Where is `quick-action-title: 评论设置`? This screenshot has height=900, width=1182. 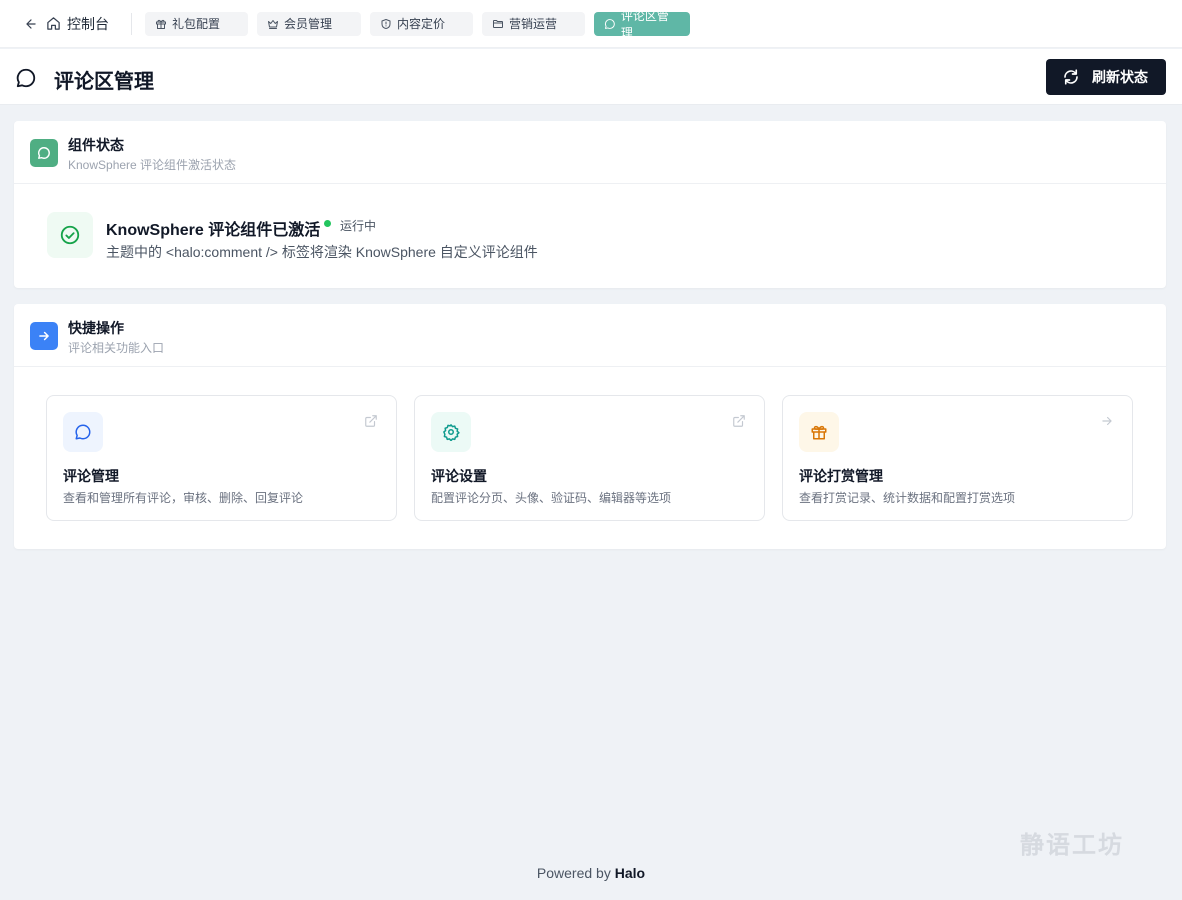 quick-action-title: 评论设置 is located at coordinates (459, 476).